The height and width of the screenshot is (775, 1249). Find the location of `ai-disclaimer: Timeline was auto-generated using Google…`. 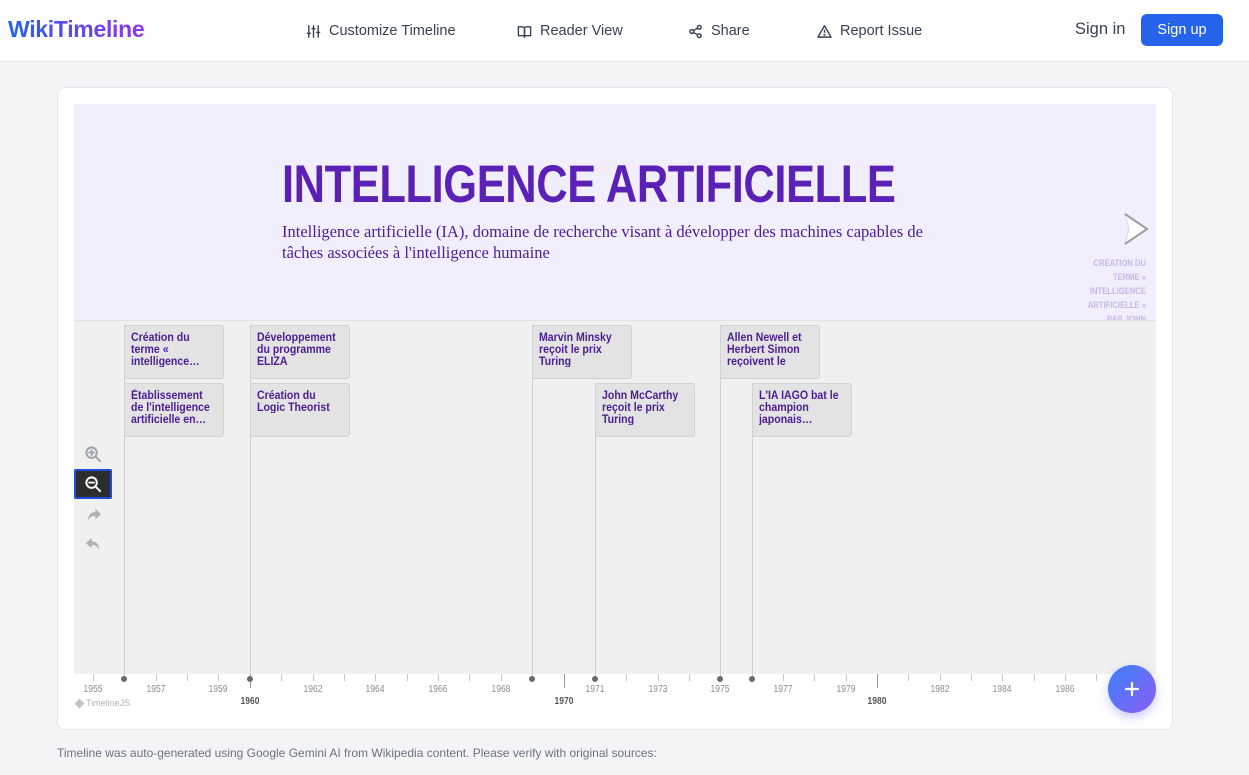

ai-disclaimer: Timeline was auto-generated using Google… is located at coordinates (357, 753).